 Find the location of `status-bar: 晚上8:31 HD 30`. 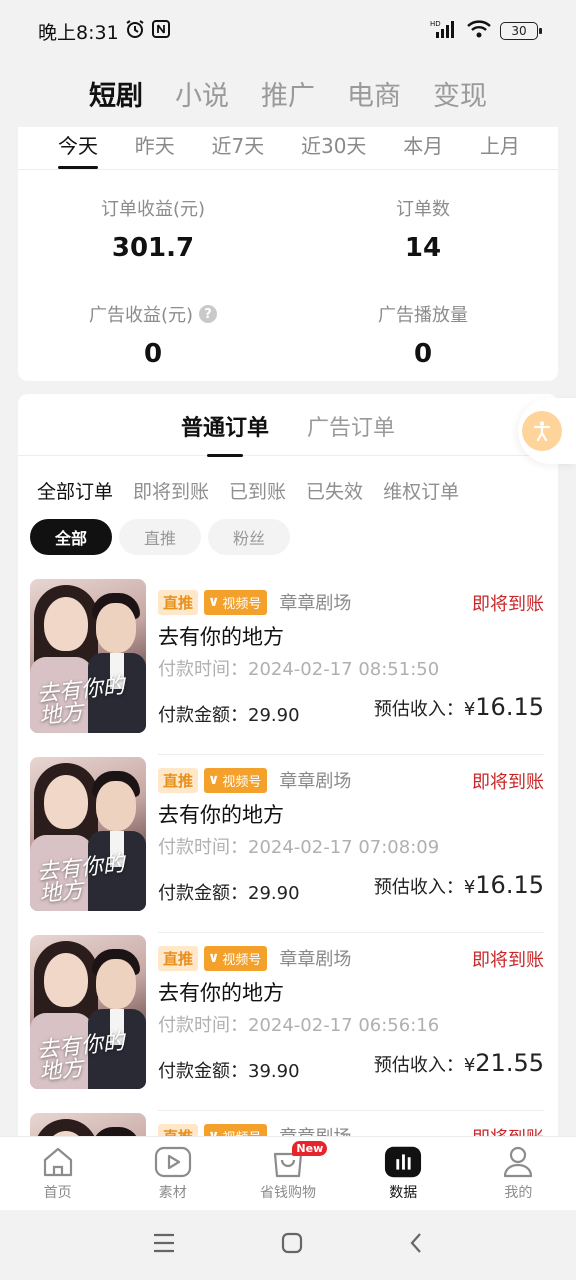

status-bar: 晚上8:31 HD 30 is located at coordinates (288, 31).